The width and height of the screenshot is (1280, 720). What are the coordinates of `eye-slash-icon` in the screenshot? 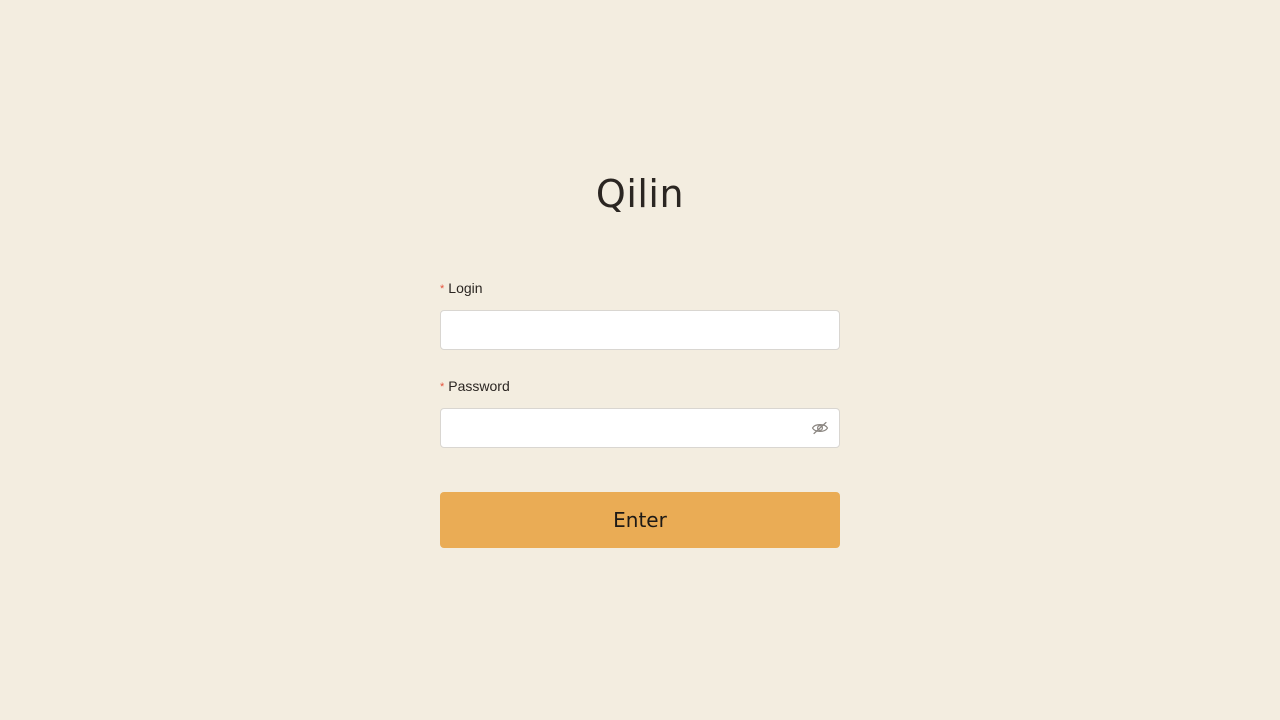 It's located at (820, 428).